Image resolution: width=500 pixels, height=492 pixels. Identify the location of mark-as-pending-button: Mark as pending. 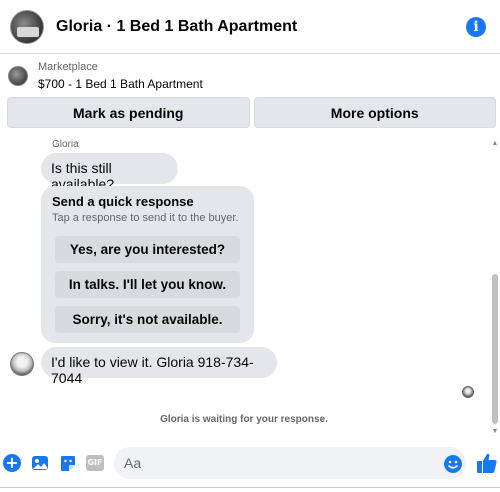
(128, 112).